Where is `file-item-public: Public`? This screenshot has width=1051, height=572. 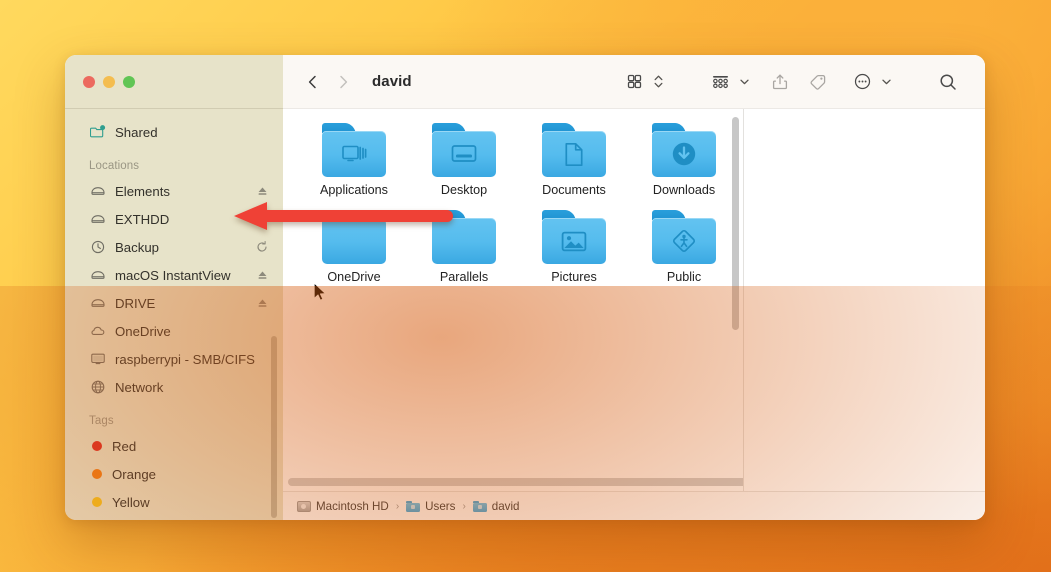
file-item-public: Public is located at coordinates (684, 247).